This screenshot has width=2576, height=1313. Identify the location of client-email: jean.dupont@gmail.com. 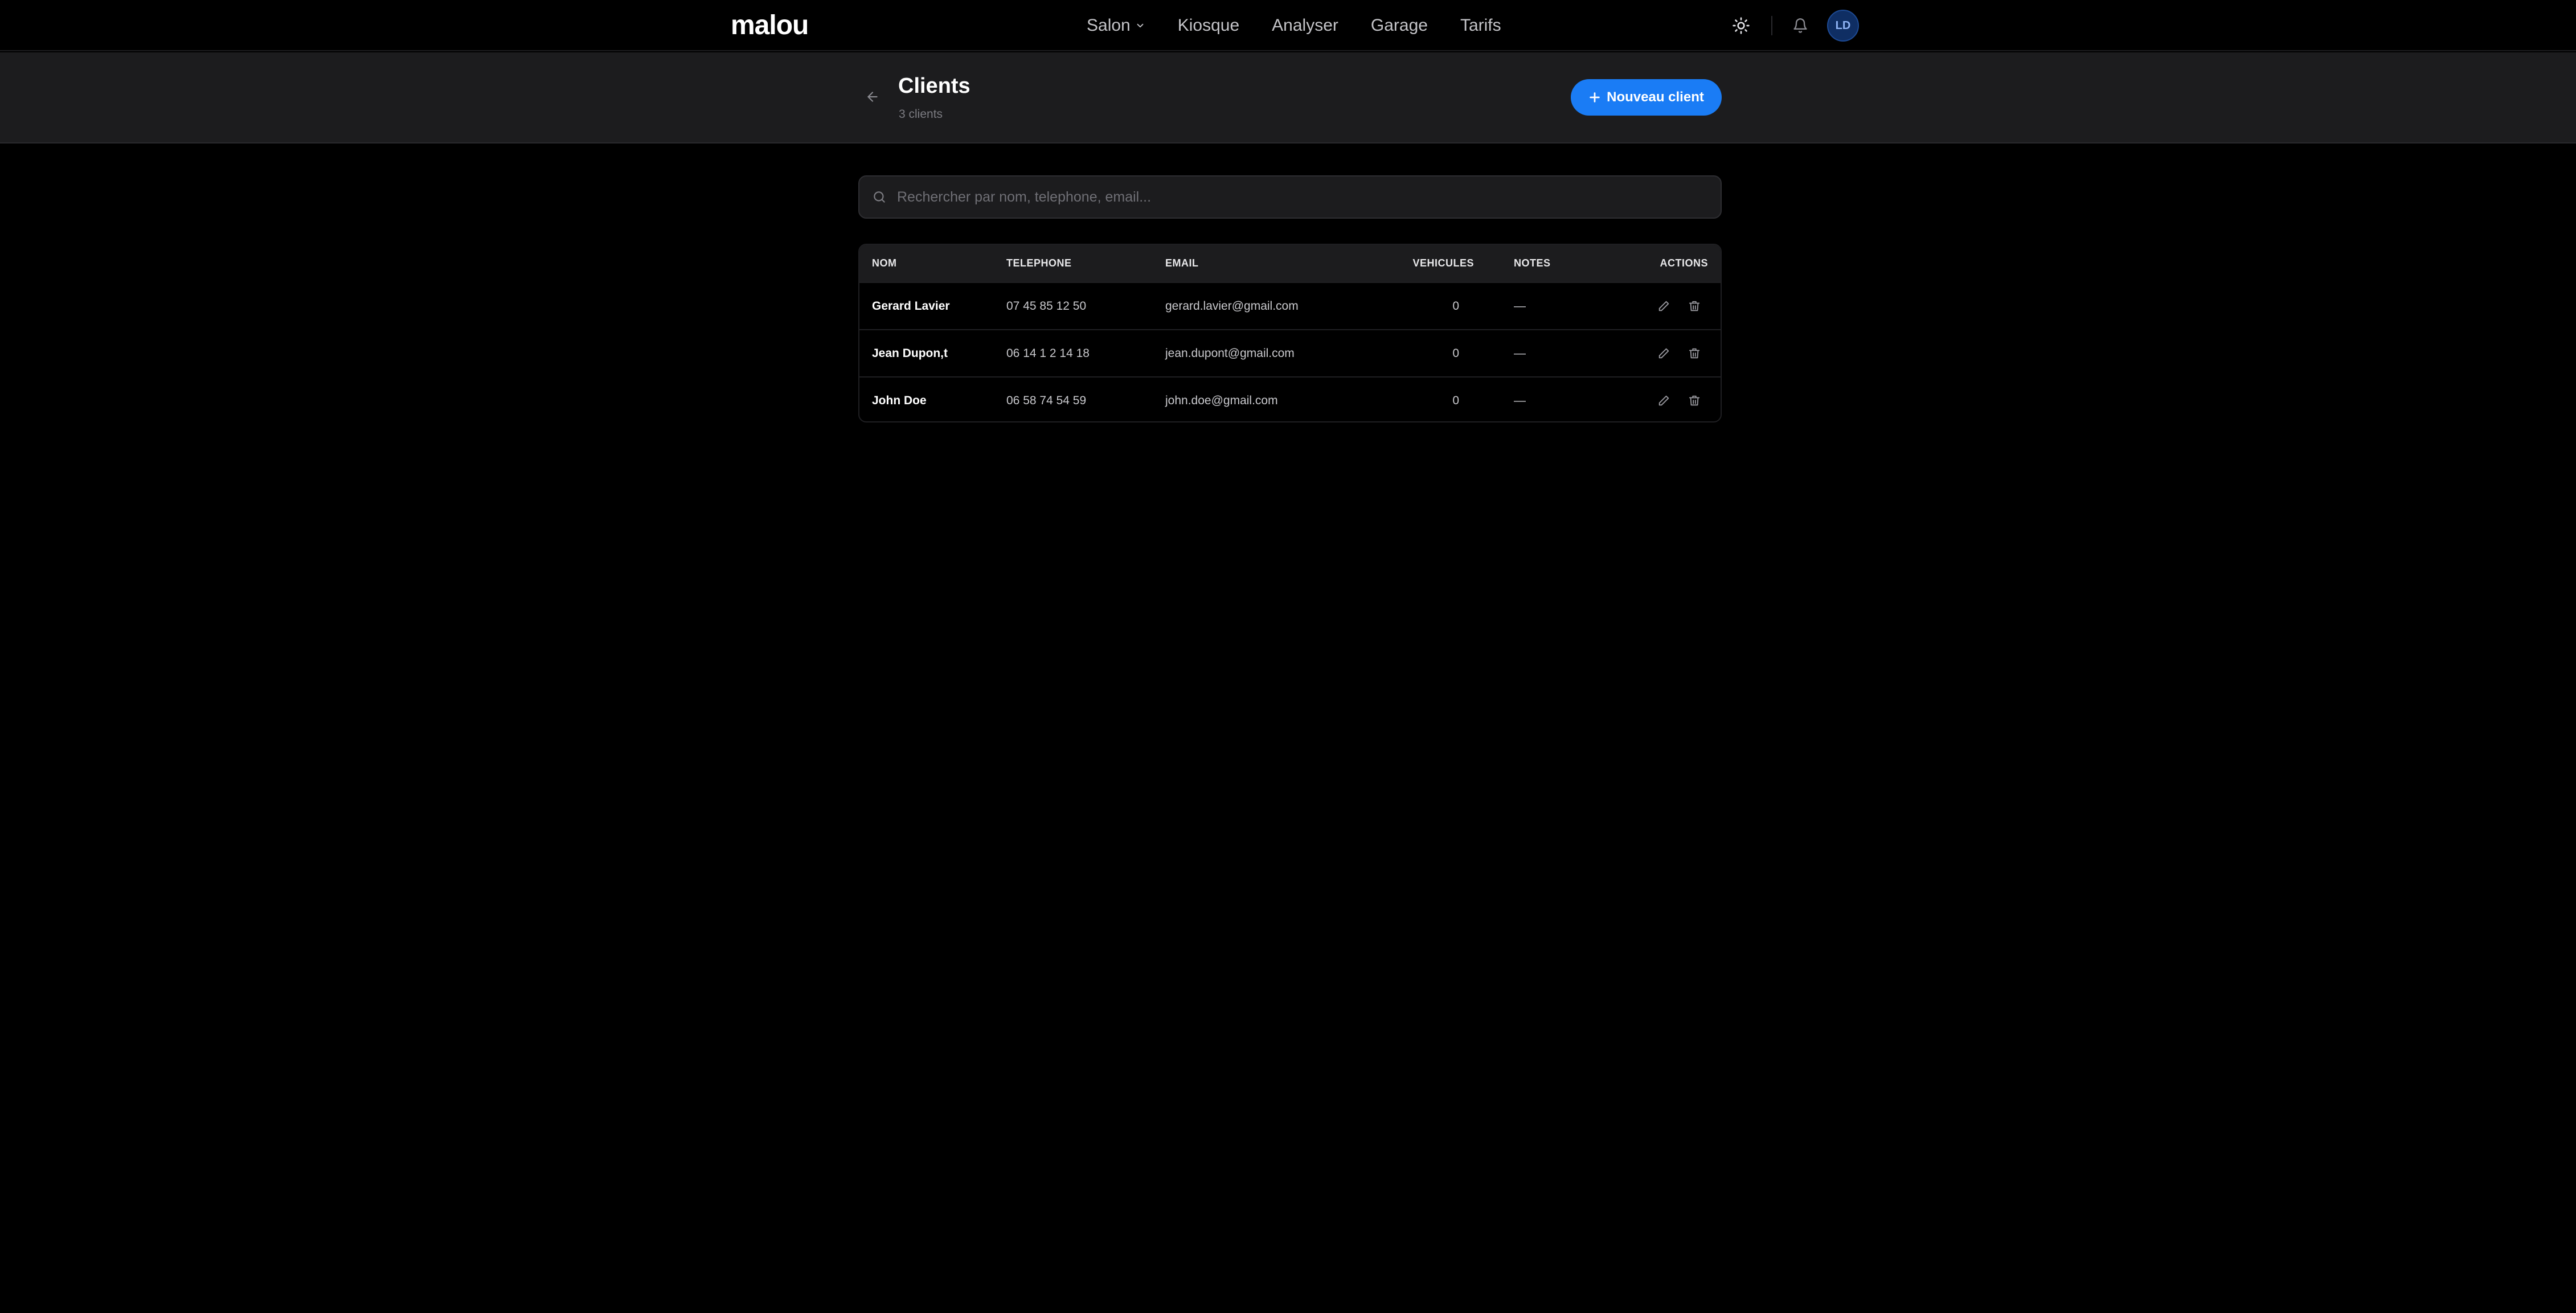
(1230, 353).